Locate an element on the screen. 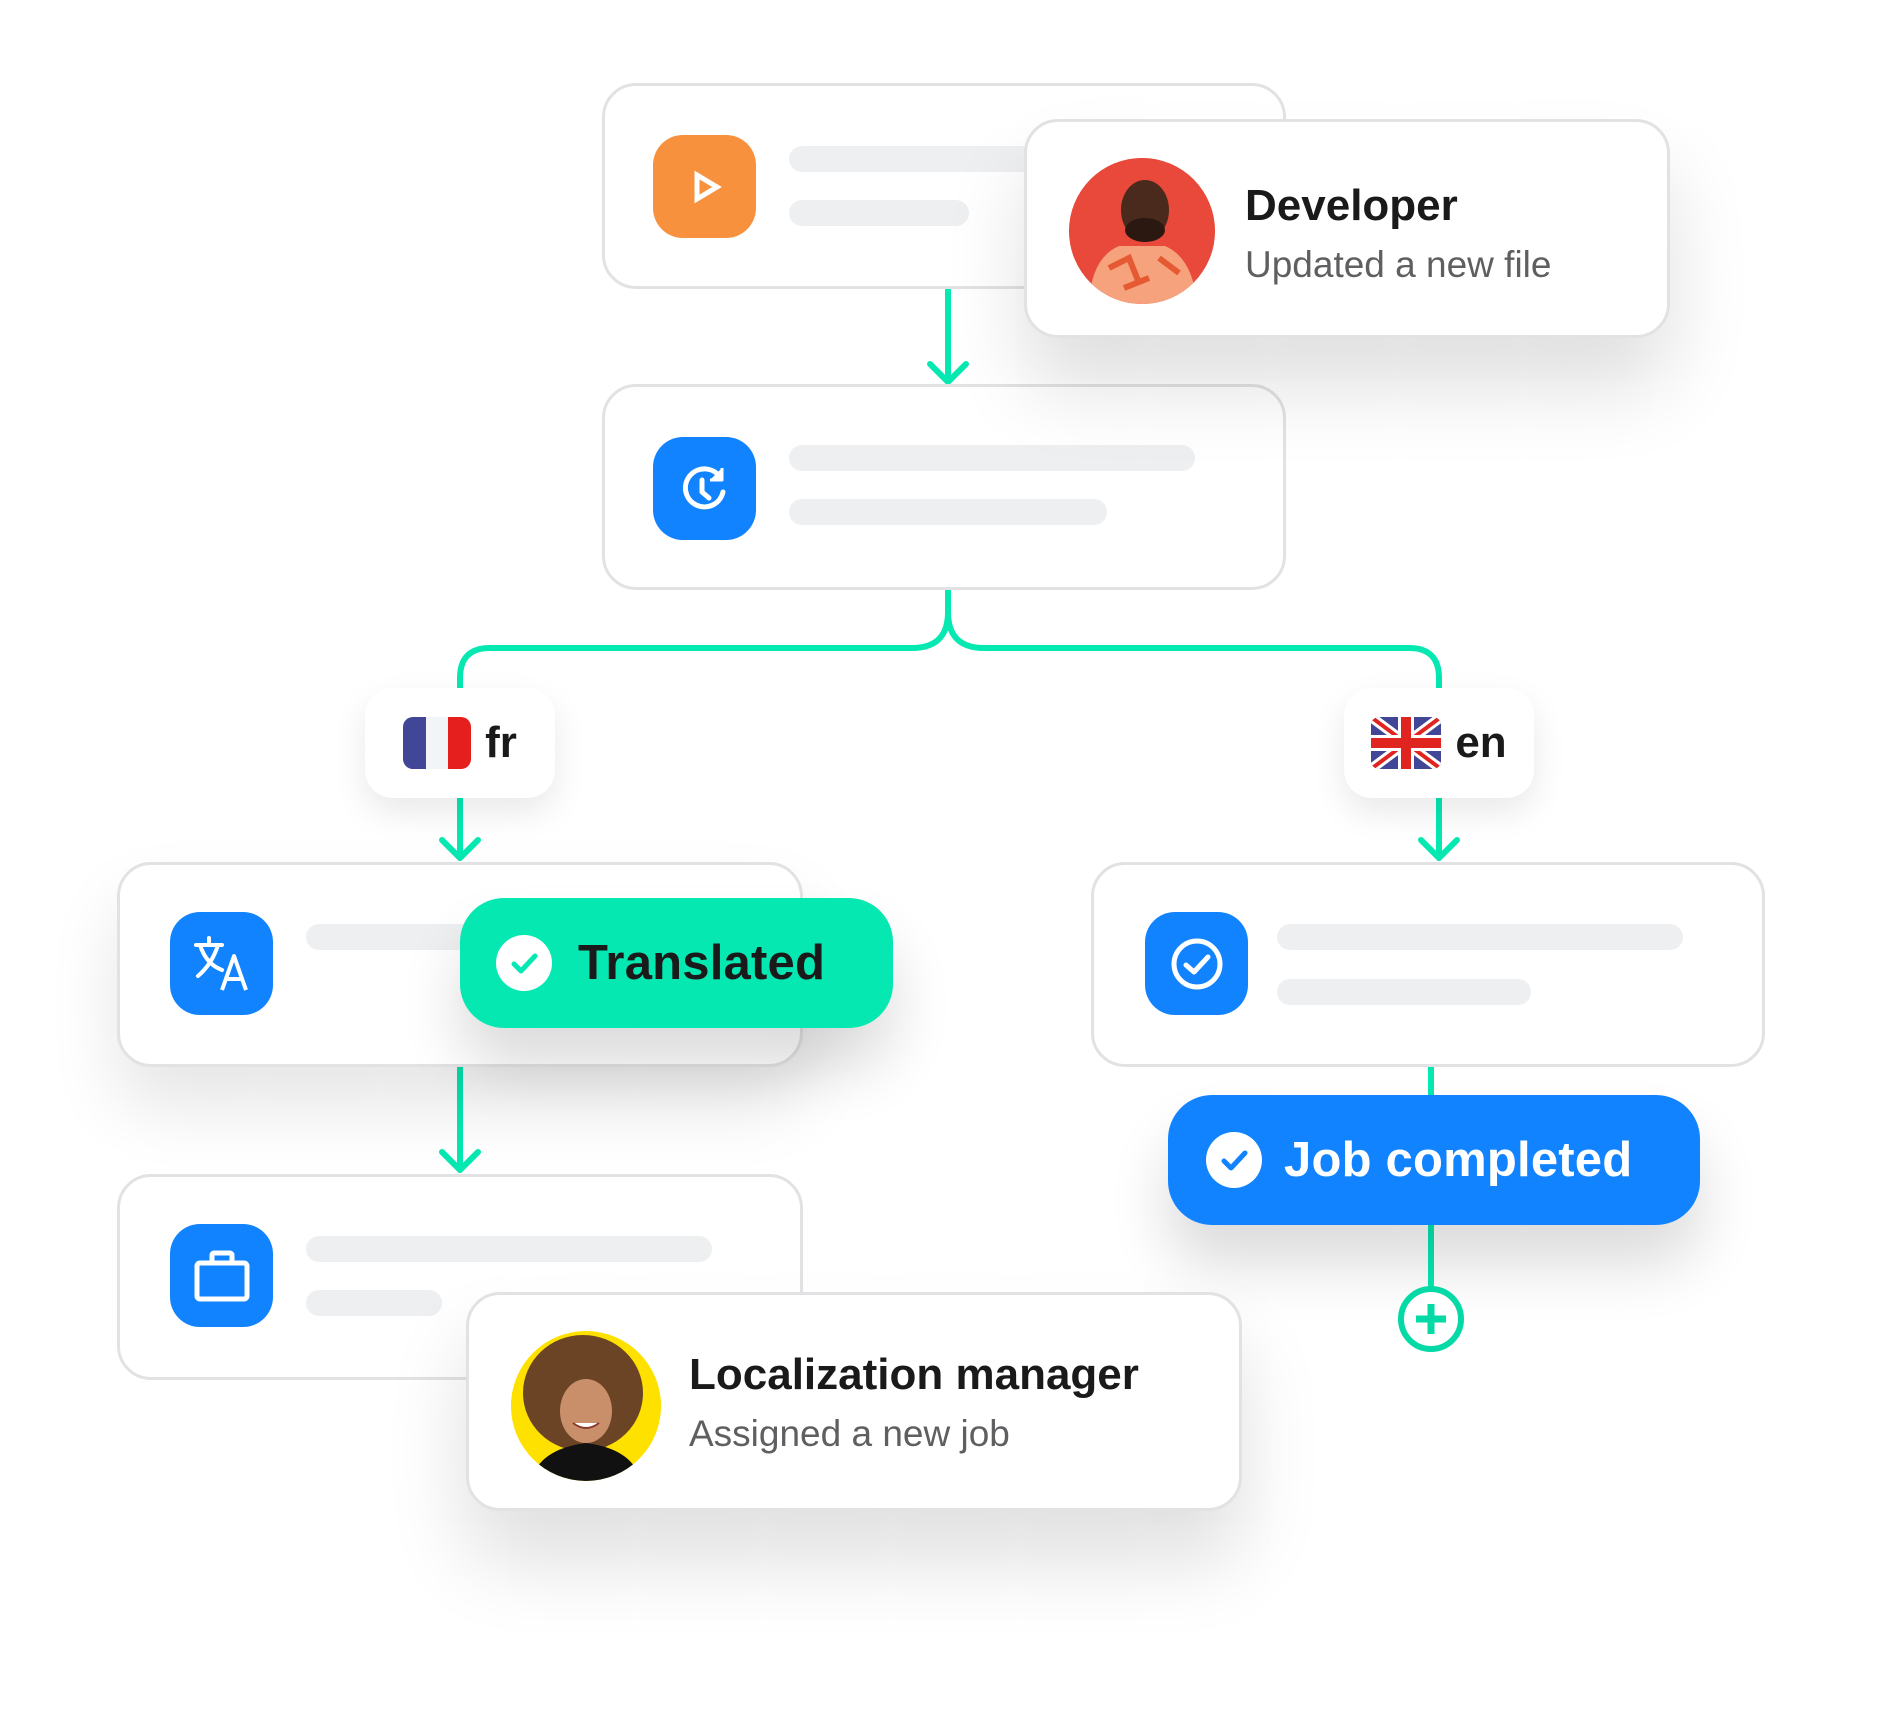 The width and height of the screenshot is (1891, 1725). play-icon is located at coordinates (708, 186).